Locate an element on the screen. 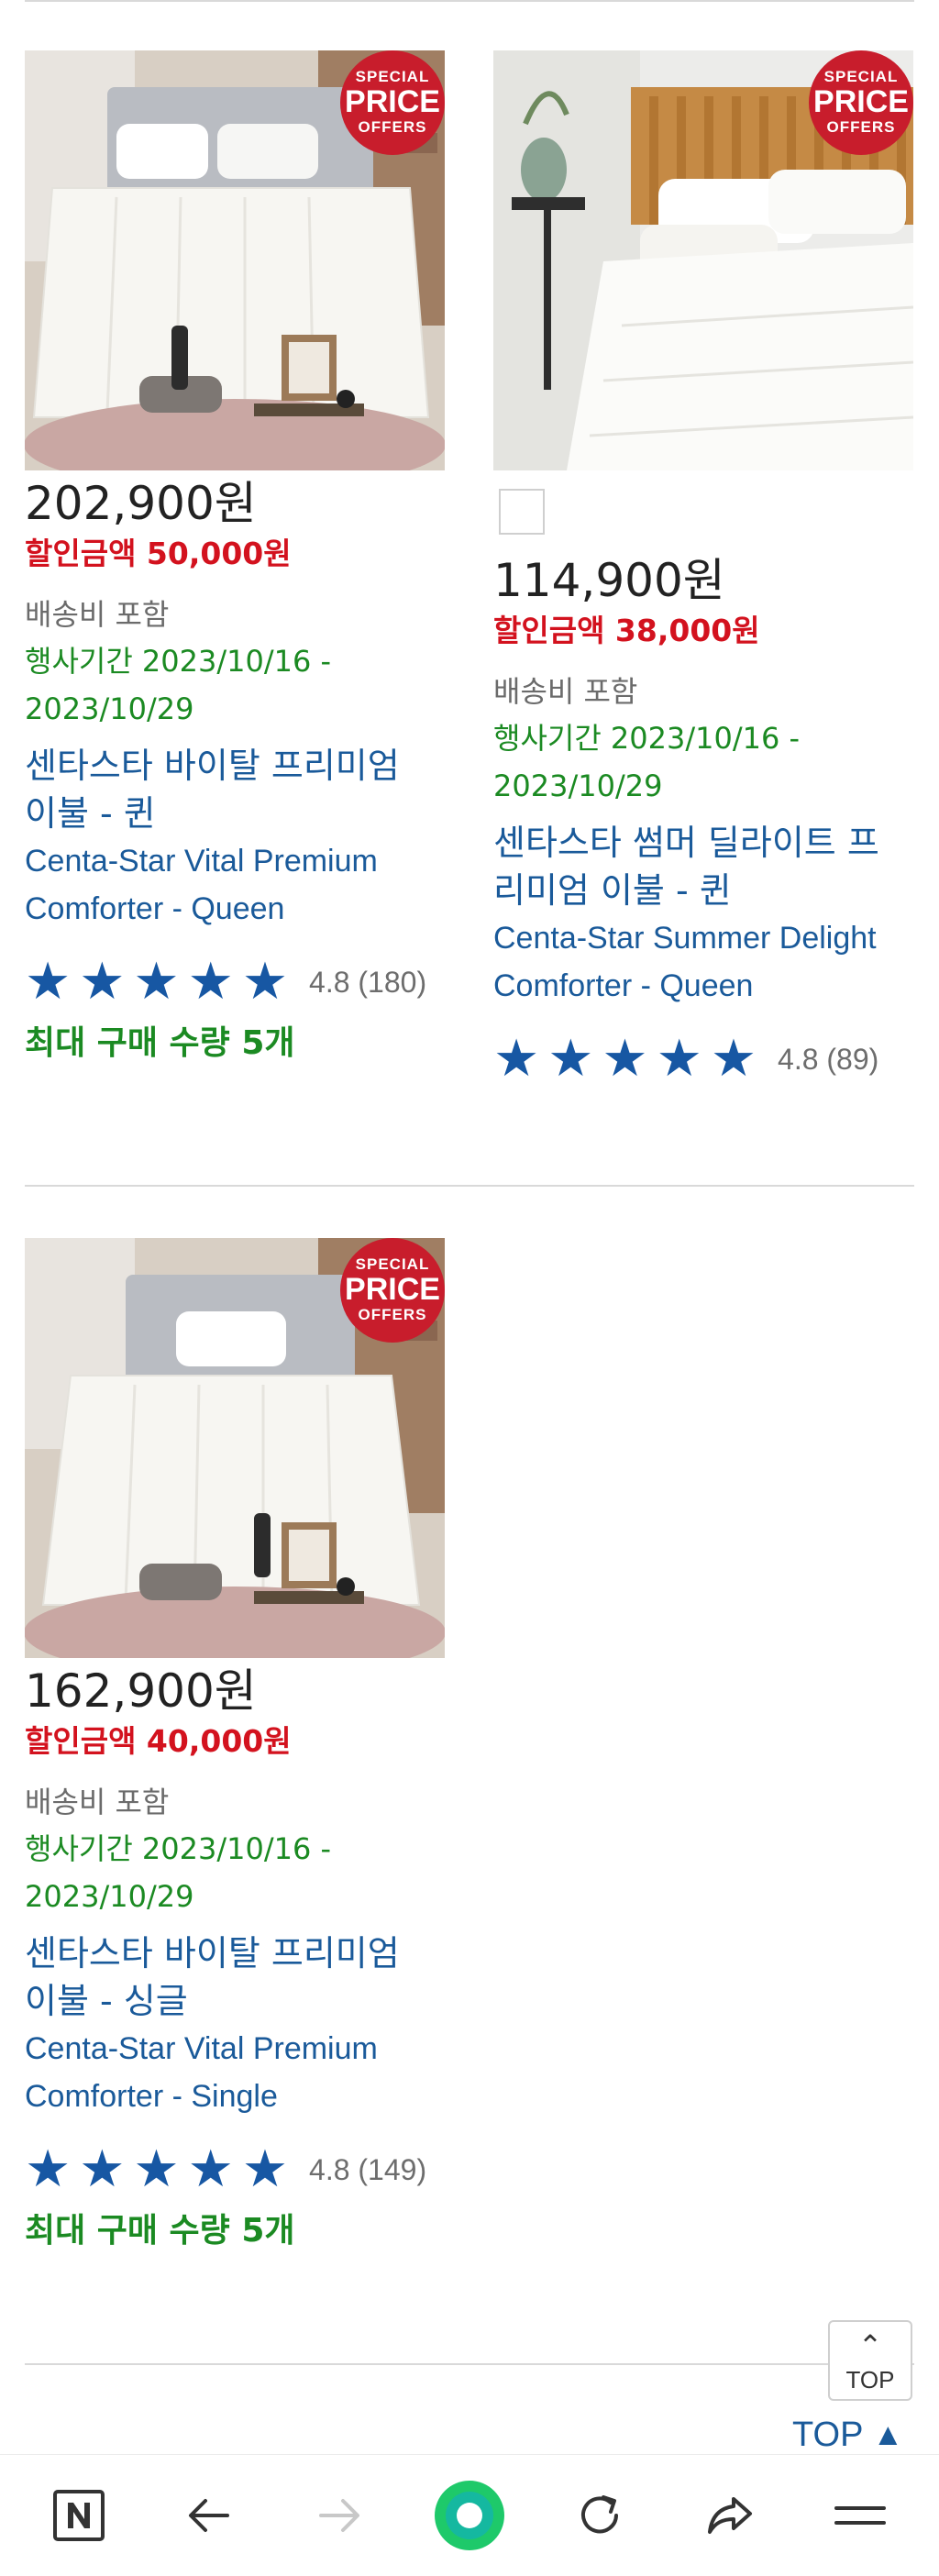  discount-amount: 할인금액 50,000원 is located at coordinates (158, 553).